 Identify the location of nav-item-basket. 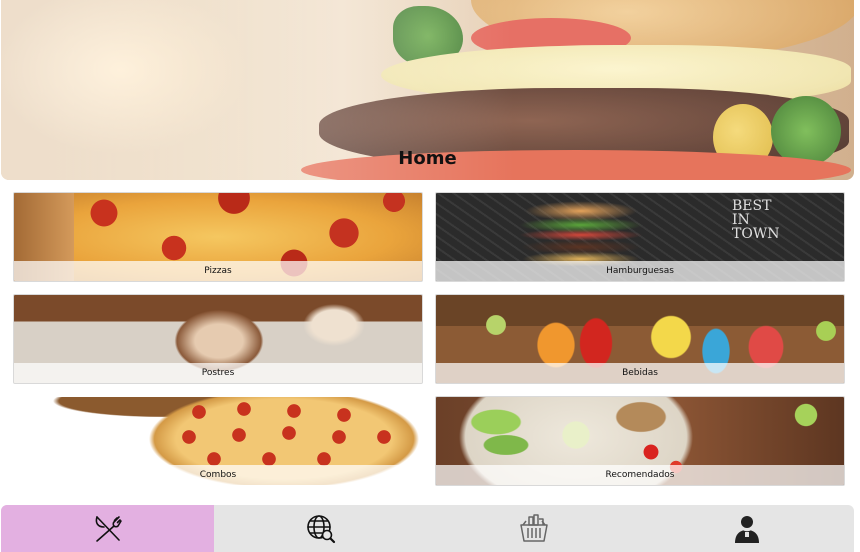
(534, 528).